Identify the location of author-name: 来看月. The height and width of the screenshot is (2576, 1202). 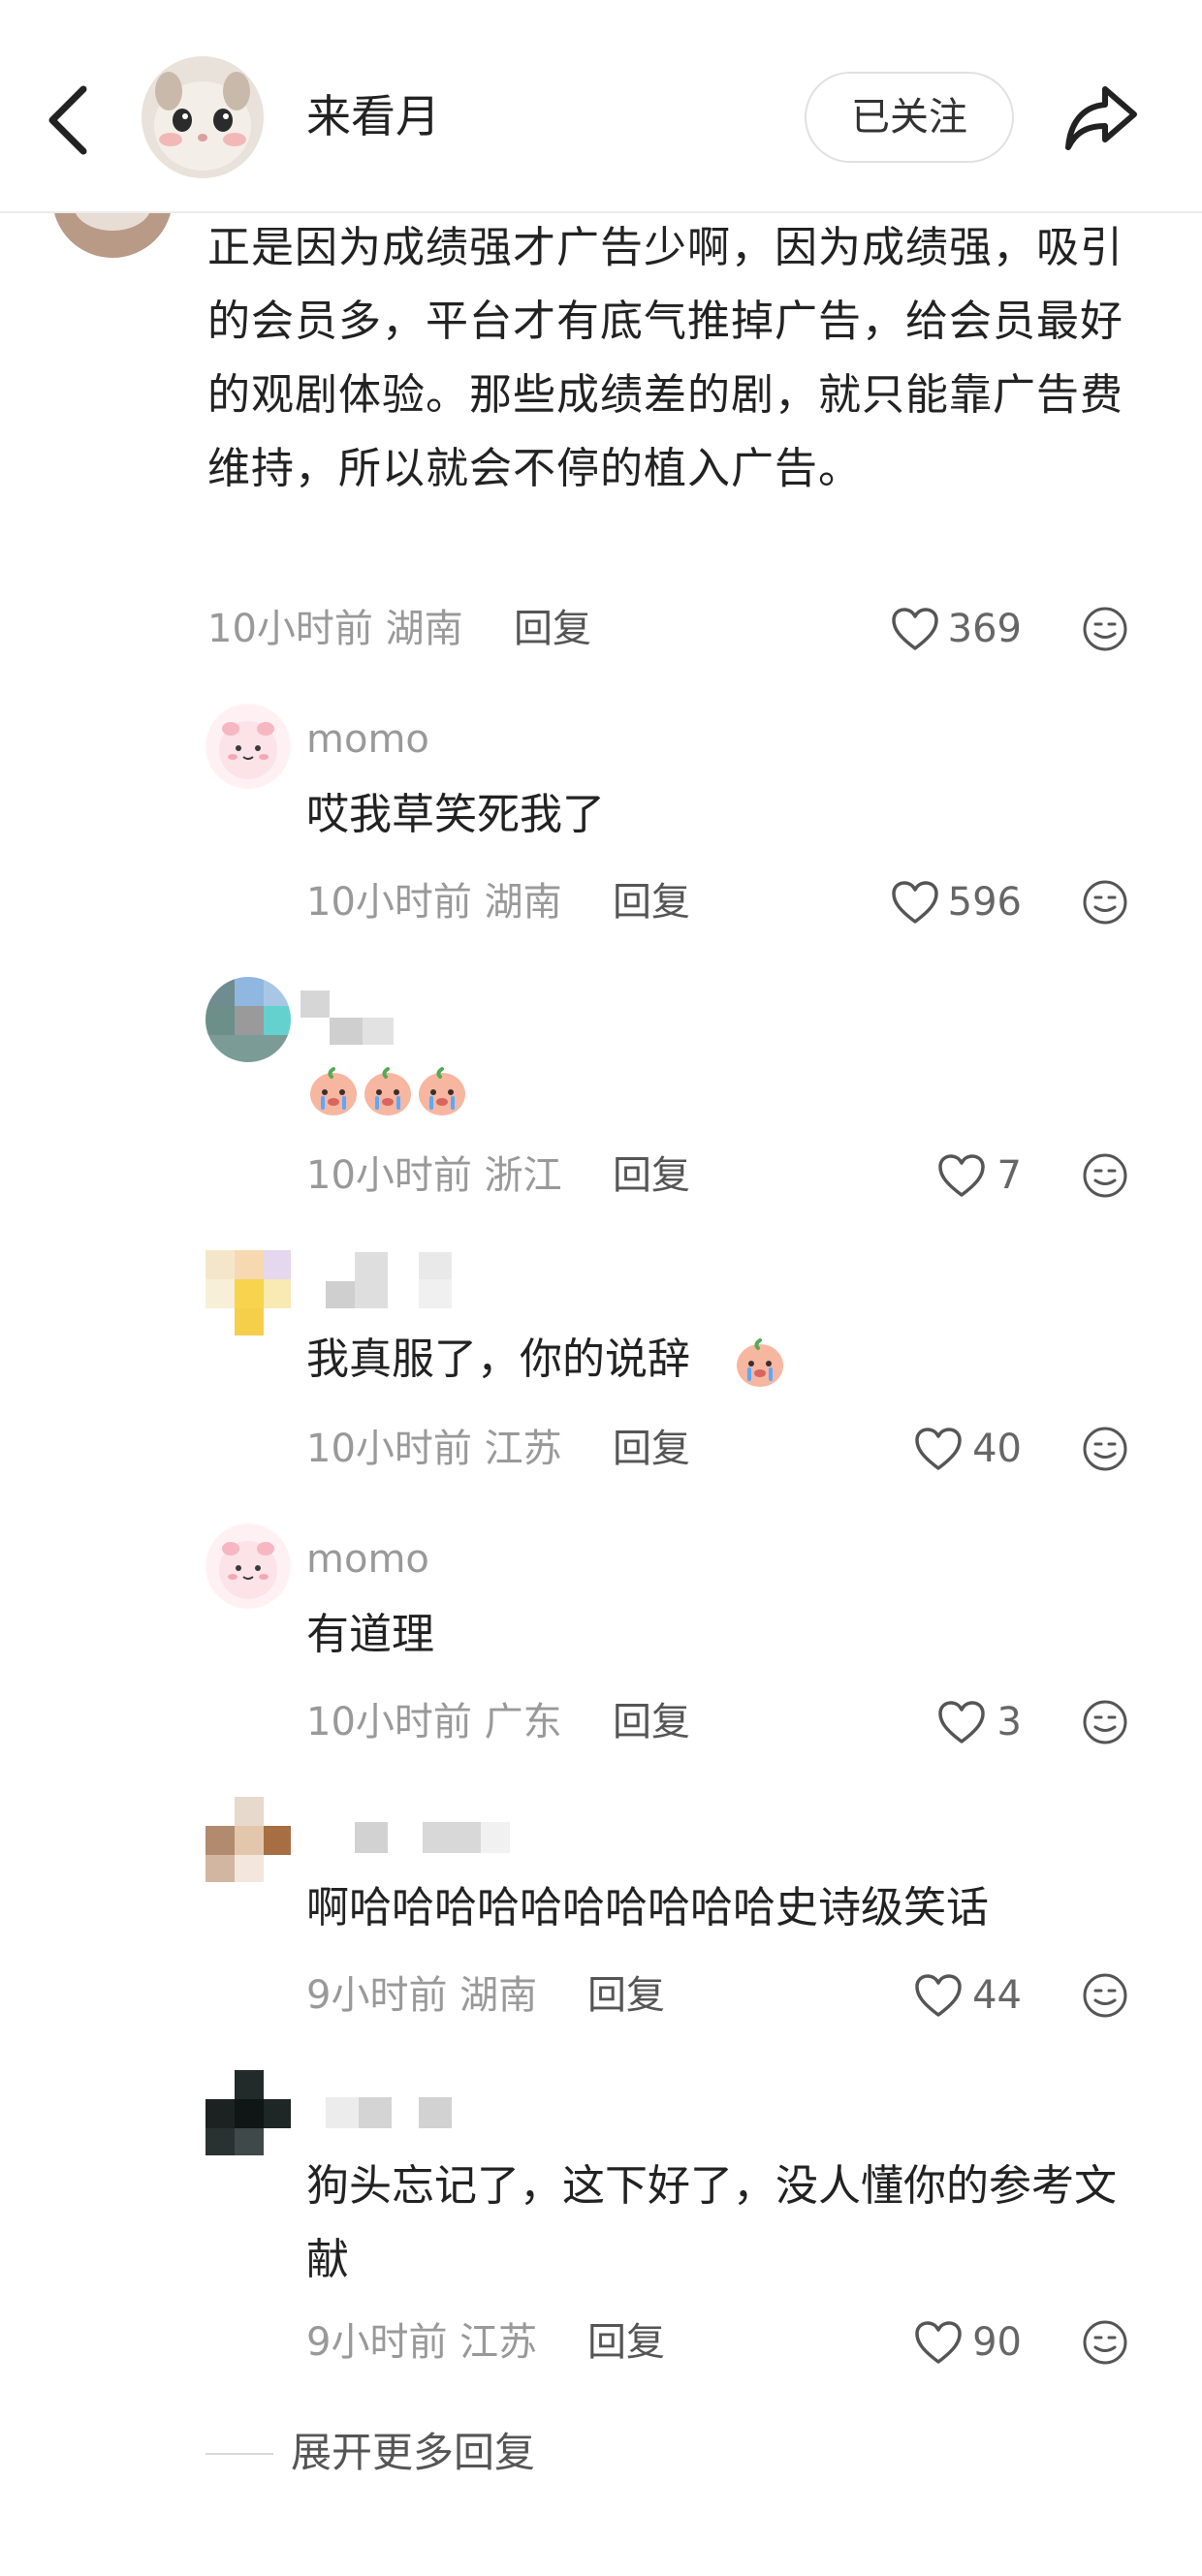
(373, 116).